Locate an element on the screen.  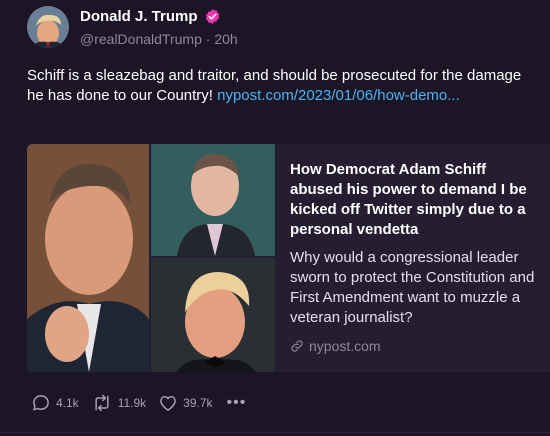
like-count: 39.7k is located at coordinates (198, 403).